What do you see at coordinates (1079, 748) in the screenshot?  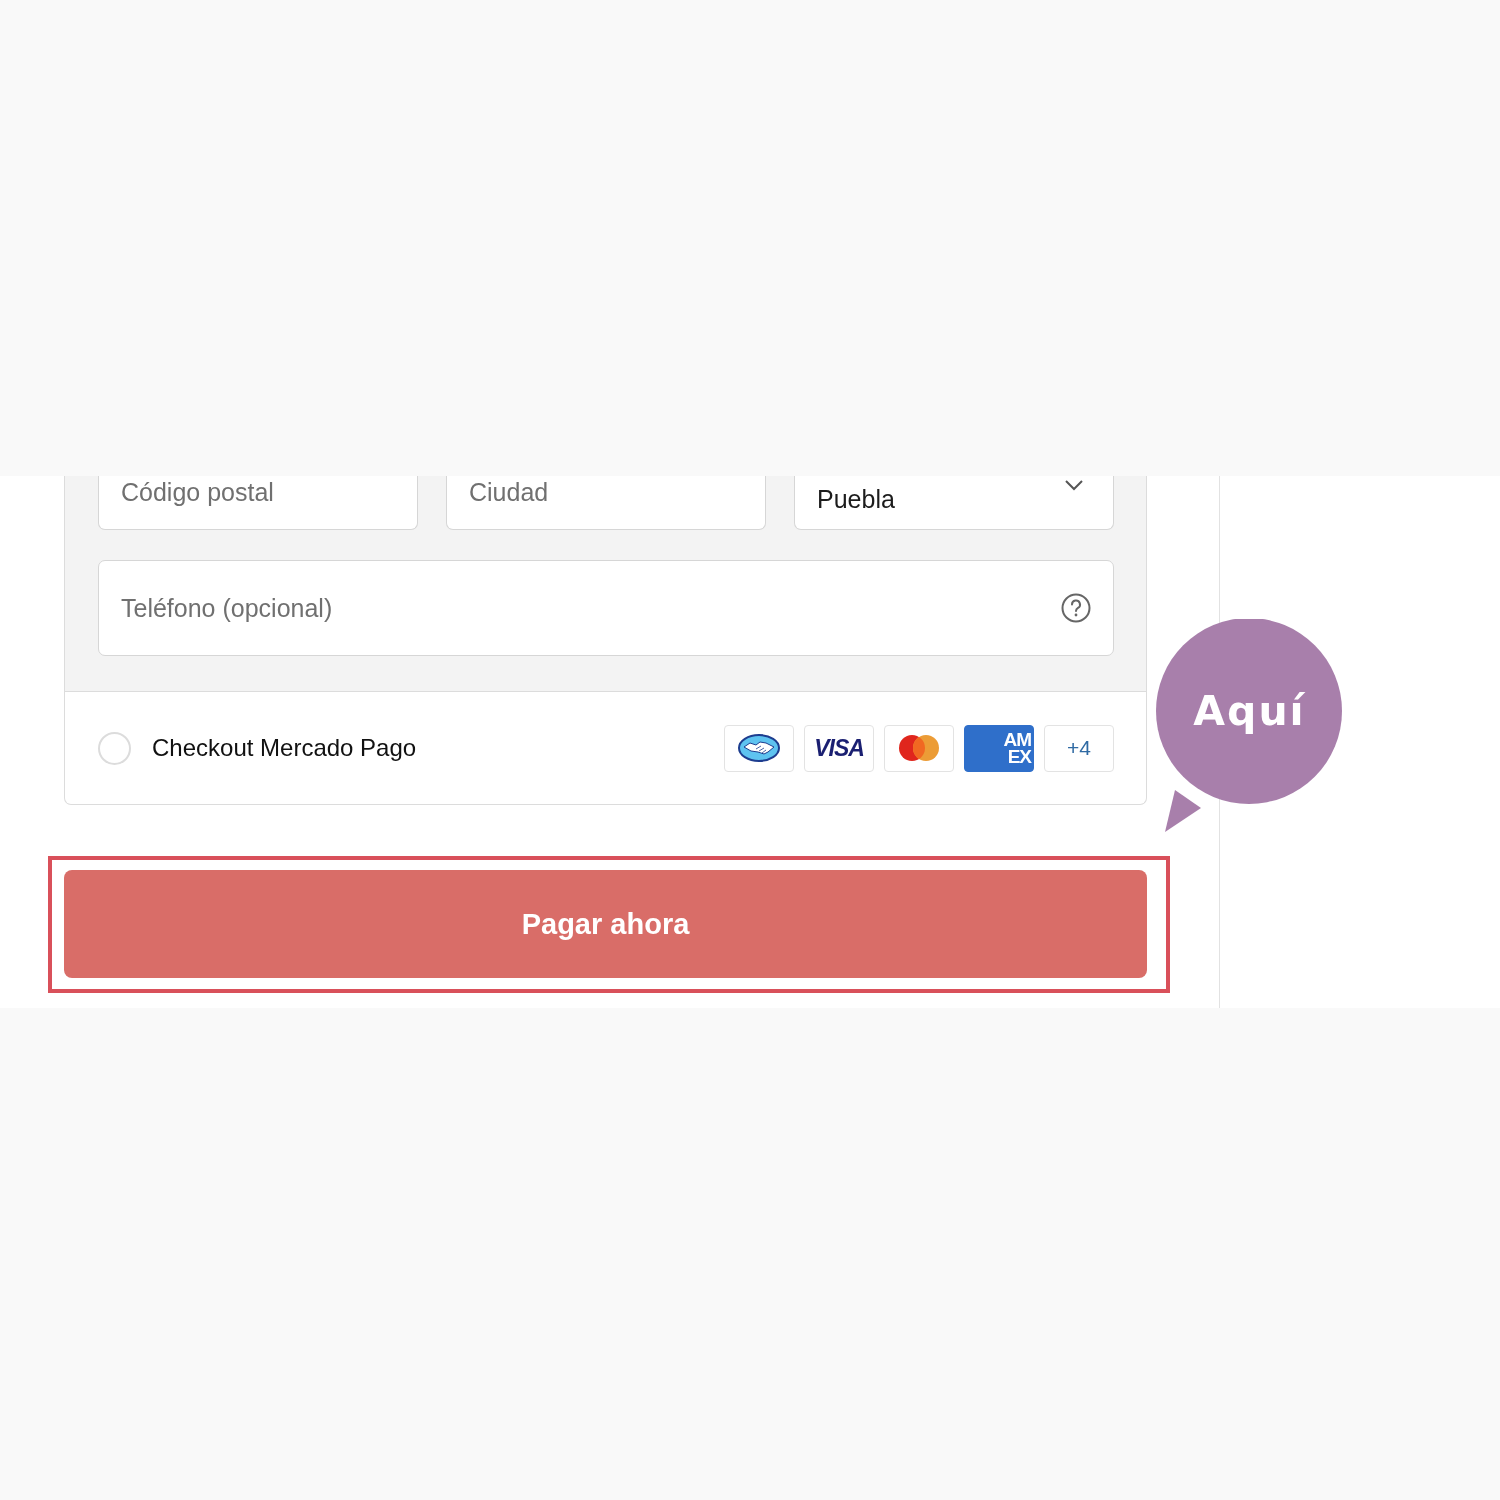 I see `more-methods-count: +4` at bounding box center [1079, 748].